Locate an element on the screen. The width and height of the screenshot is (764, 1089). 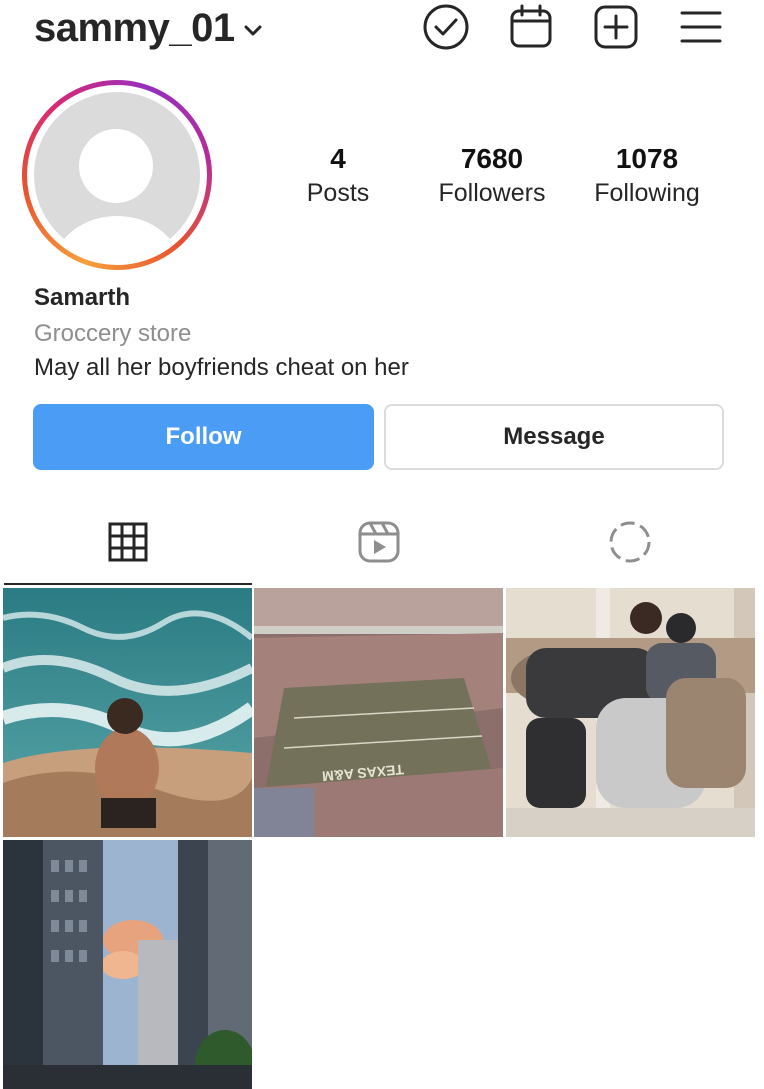
tab-loading is located at coordinates (630, 542).